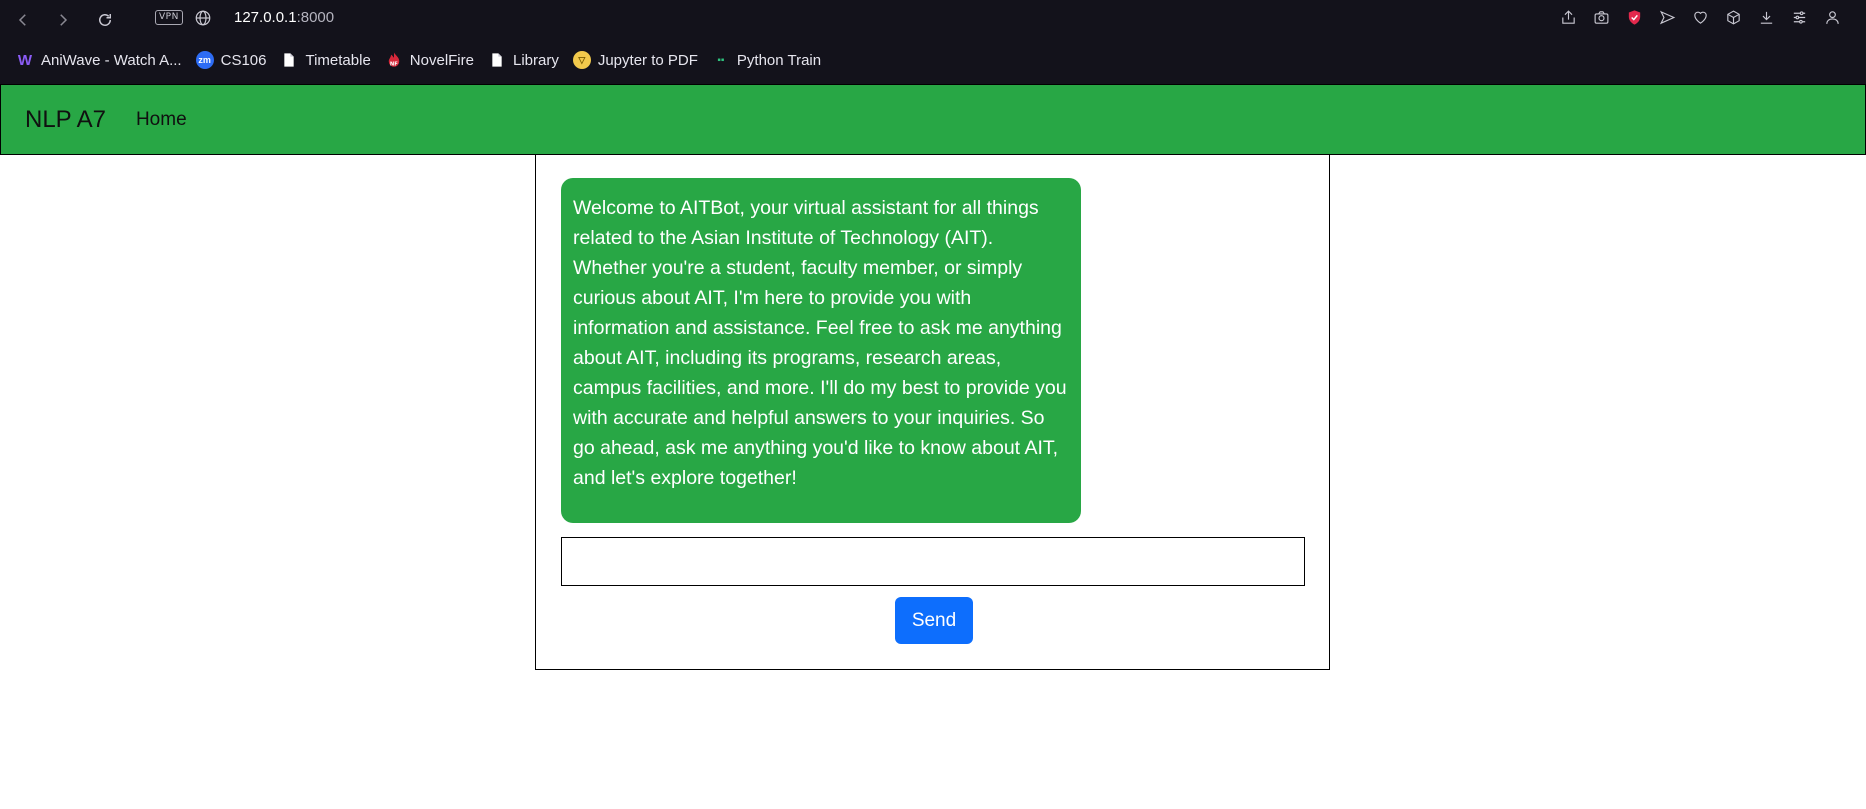 The height and width of the screenshot is (809, 1866). I want to click on url-port: :8000, so click(315, 17).